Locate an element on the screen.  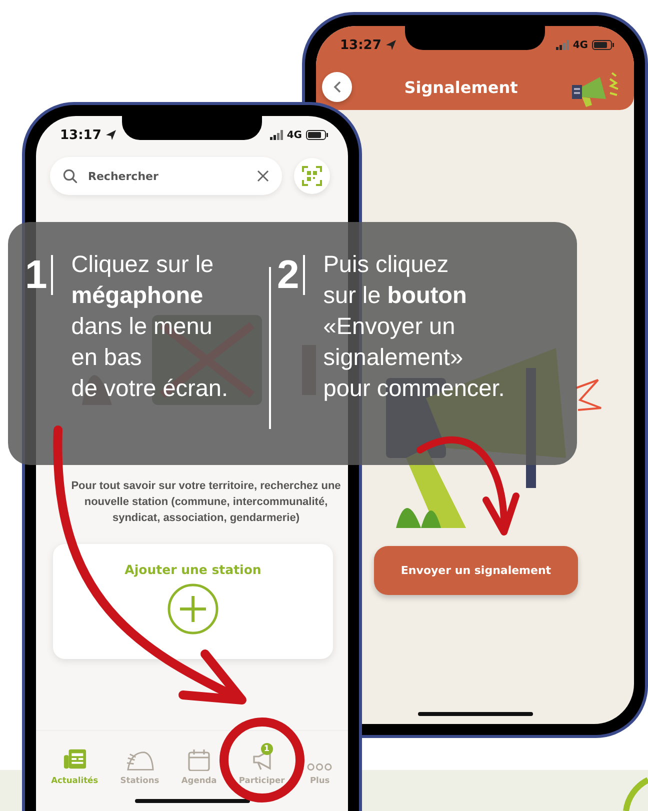
plus-icon is located at coordinates (193, 609).